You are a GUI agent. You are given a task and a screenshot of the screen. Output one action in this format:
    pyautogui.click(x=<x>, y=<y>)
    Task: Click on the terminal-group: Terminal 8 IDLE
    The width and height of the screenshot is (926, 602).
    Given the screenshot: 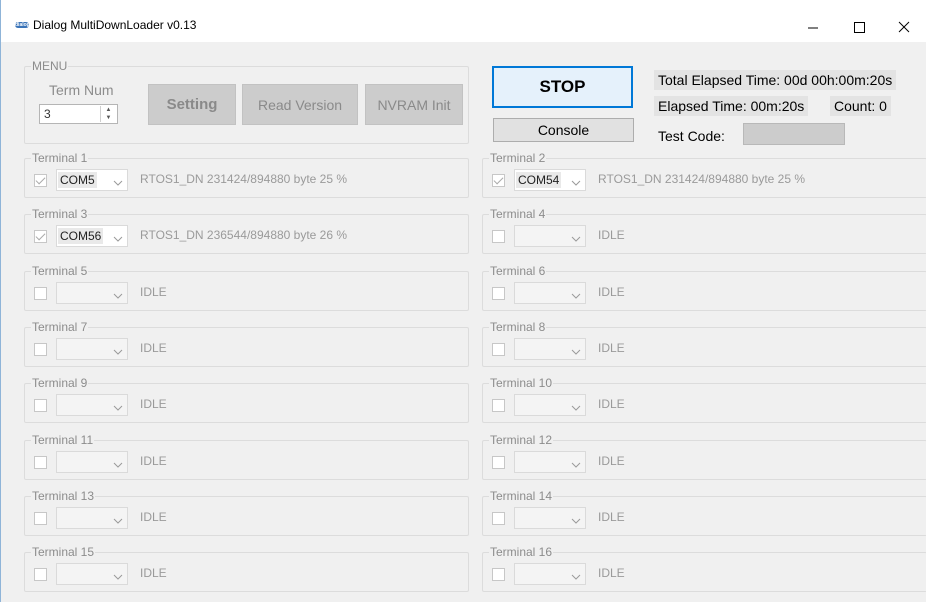 What is the action you would take?
    pyautogui.click(x=704, y=343)
    